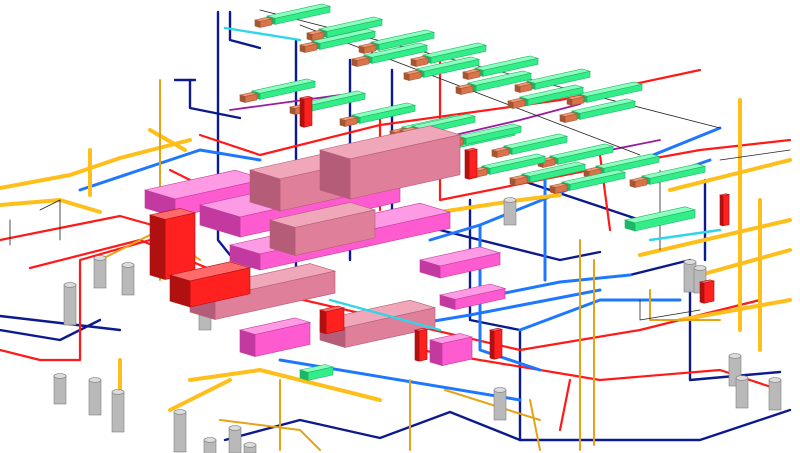  What do you see at coordinates (247, 343) in the screenshot?
I see `return-duct-side` at bounding box center [247, 343].